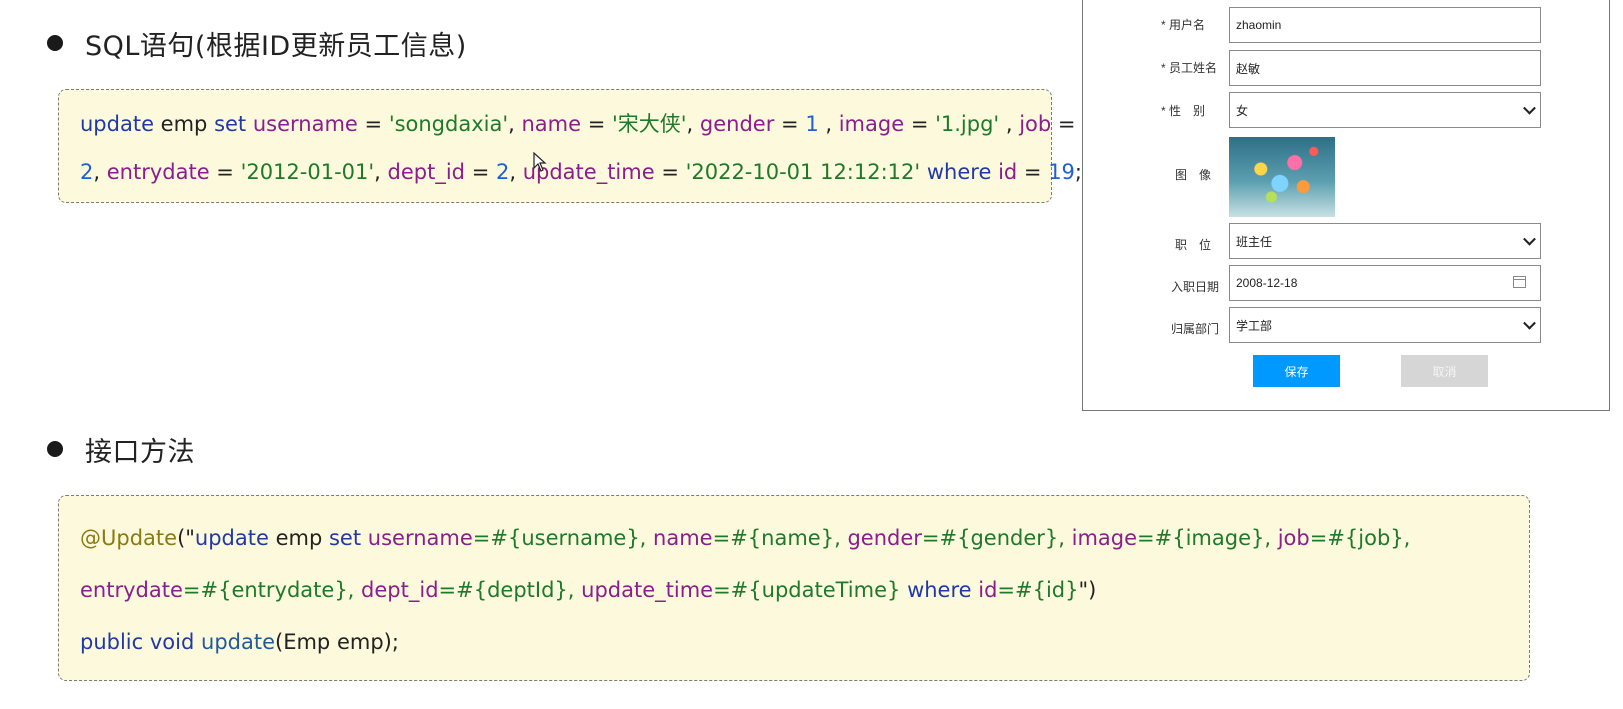  What do you see at coordinates (1254, 325) in the screenshot?
I see `dept-value: 学工部` at bounding box center [1254, 325].